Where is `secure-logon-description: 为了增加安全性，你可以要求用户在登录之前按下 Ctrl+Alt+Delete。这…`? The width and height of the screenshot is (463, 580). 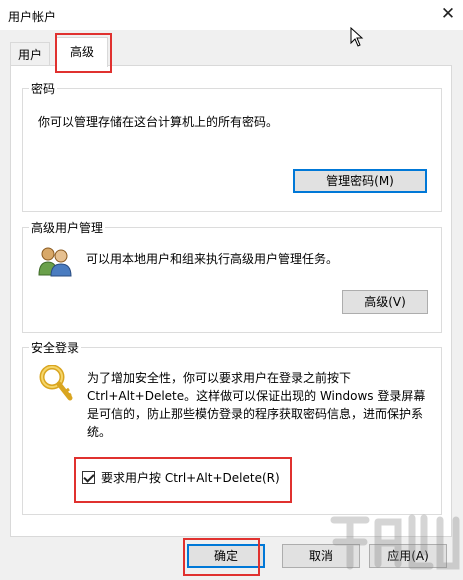
secure-logon-description: 为了增加安全性，你可以要求用户在登录之前按下 Ctrl+Alt+Delete。这… is located at coordinates (256, 405).